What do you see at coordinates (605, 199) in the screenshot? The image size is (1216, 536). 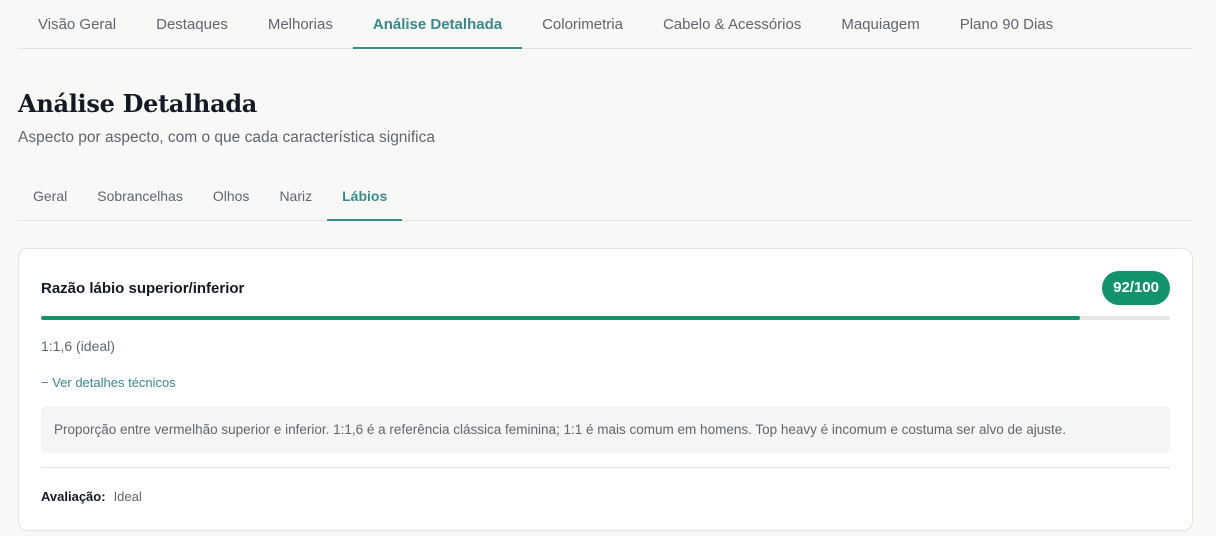 I see `feature-tabs: Geral Sobrancelhas Olhos Nariz Lábios` at bounding box center [605, 199].